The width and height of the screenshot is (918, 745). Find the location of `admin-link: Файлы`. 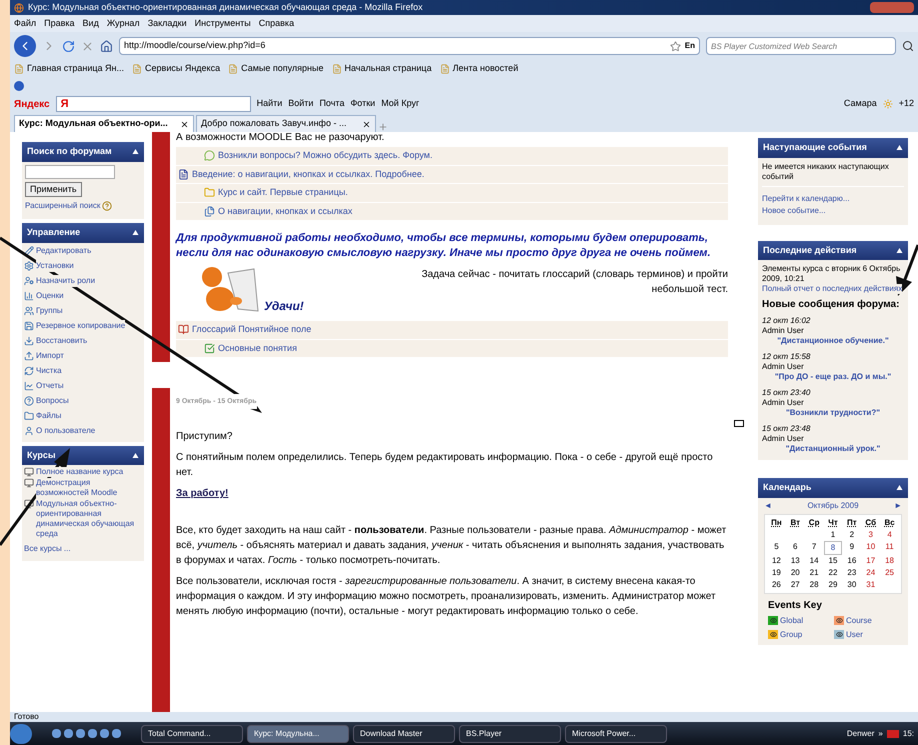

admin-link: Файлы is located at coordinates (49, 416).